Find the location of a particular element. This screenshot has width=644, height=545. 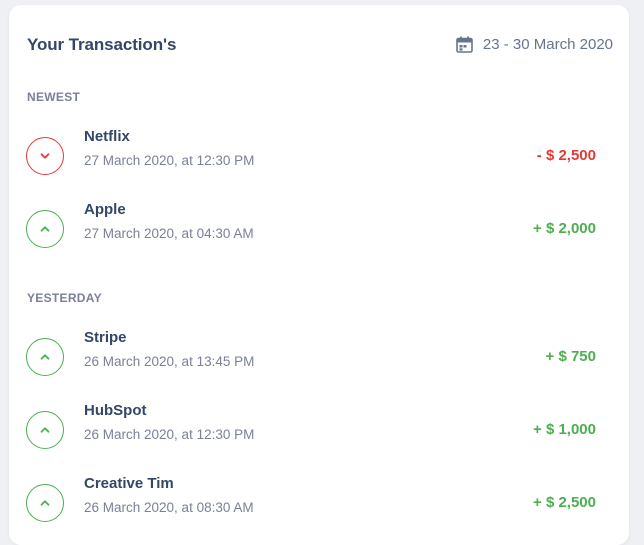

date-range: 23 - 30 March 2020 is located at coordinates (534, 44).